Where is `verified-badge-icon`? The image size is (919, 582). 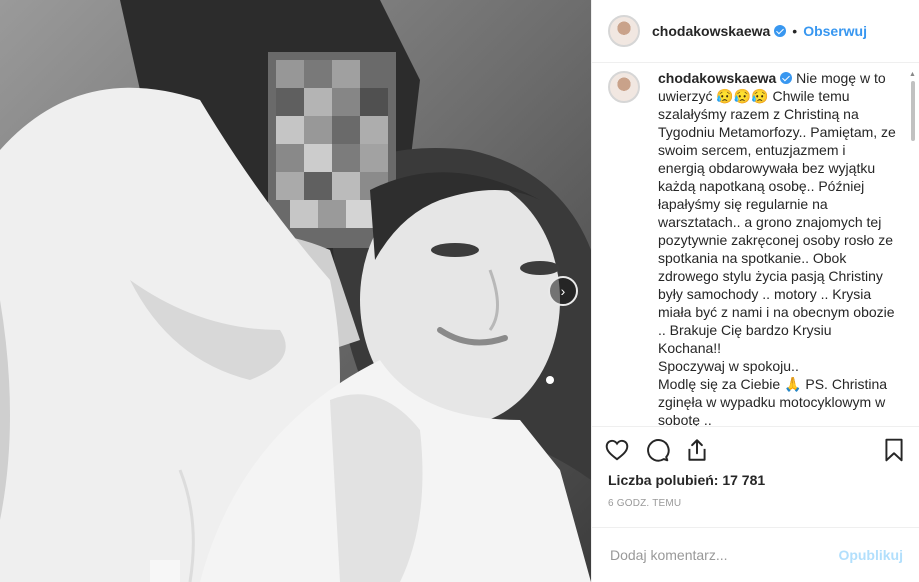 verified-badge-icon is located at coordinates (780, 31).